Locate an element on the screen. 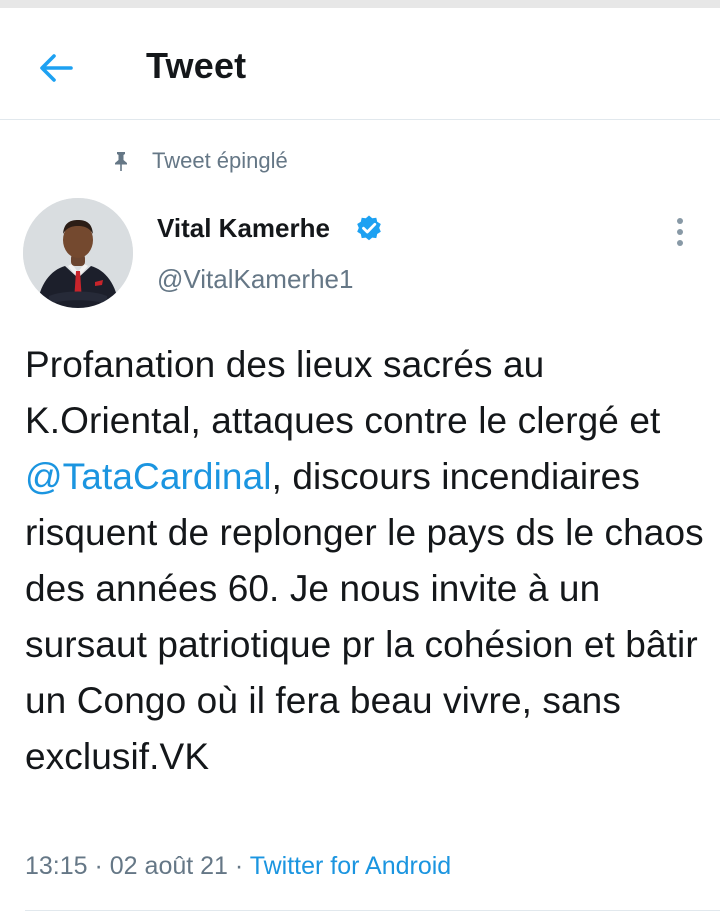 The image size is (720, 918). pinned-indicator: Tweet épinglé is located at coordinates (199, 161).